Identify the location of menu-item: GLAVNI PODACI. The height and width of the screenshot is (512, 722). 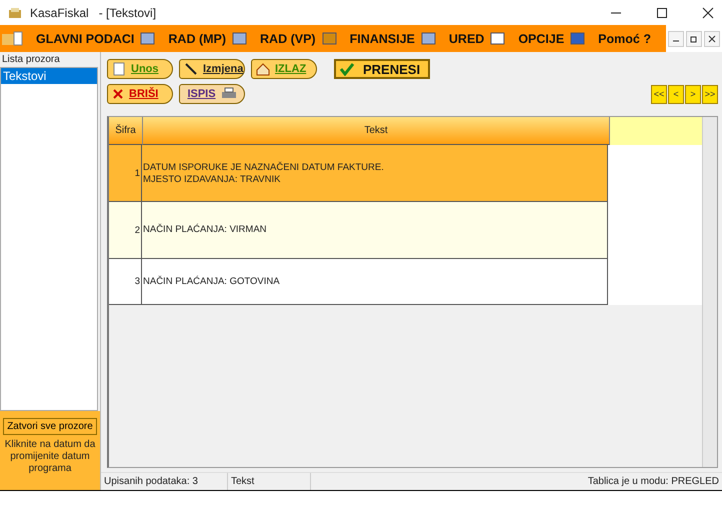
(85, 39).